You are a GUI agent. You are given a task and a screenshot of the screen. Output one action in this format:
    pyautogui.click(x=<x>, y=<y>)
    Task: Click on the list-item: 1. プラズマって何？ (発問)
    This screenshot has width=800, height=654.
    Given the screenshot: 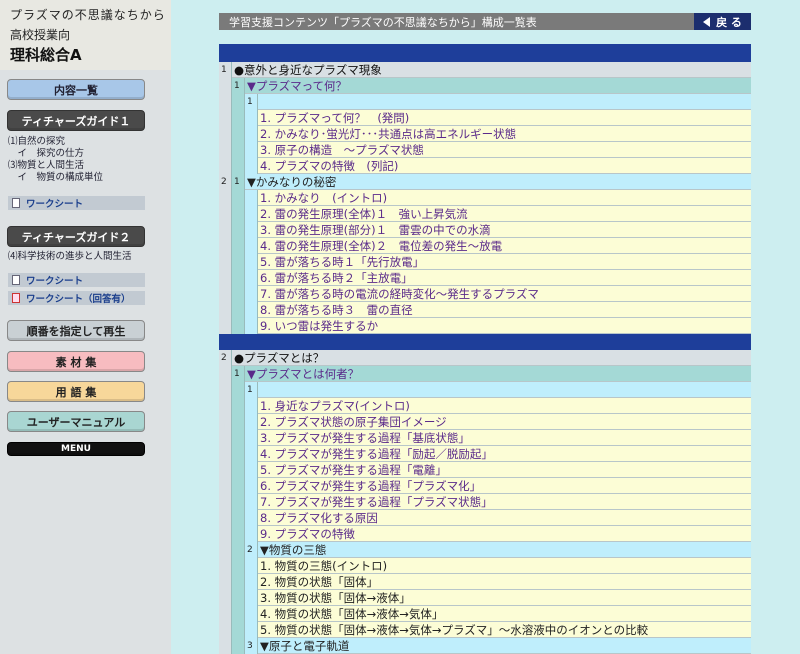 What is the action you would take?
    pyautogui.click(x=485, y=118)
    